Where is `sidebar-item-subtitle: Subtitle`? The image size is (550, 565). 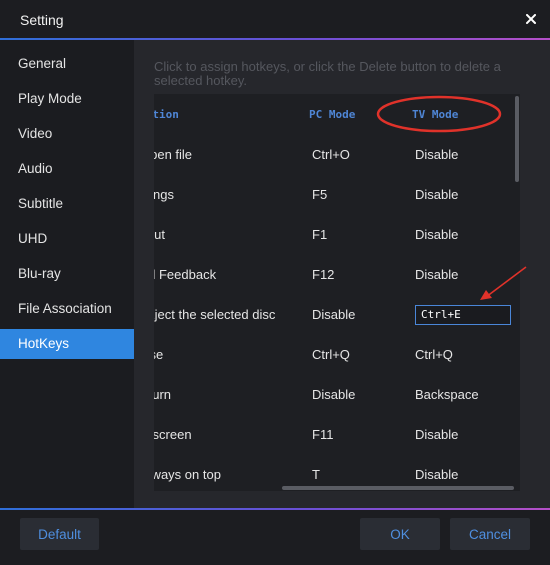
sidebar-item-subtitle: Subtitle is located at coordinates (67, 204).